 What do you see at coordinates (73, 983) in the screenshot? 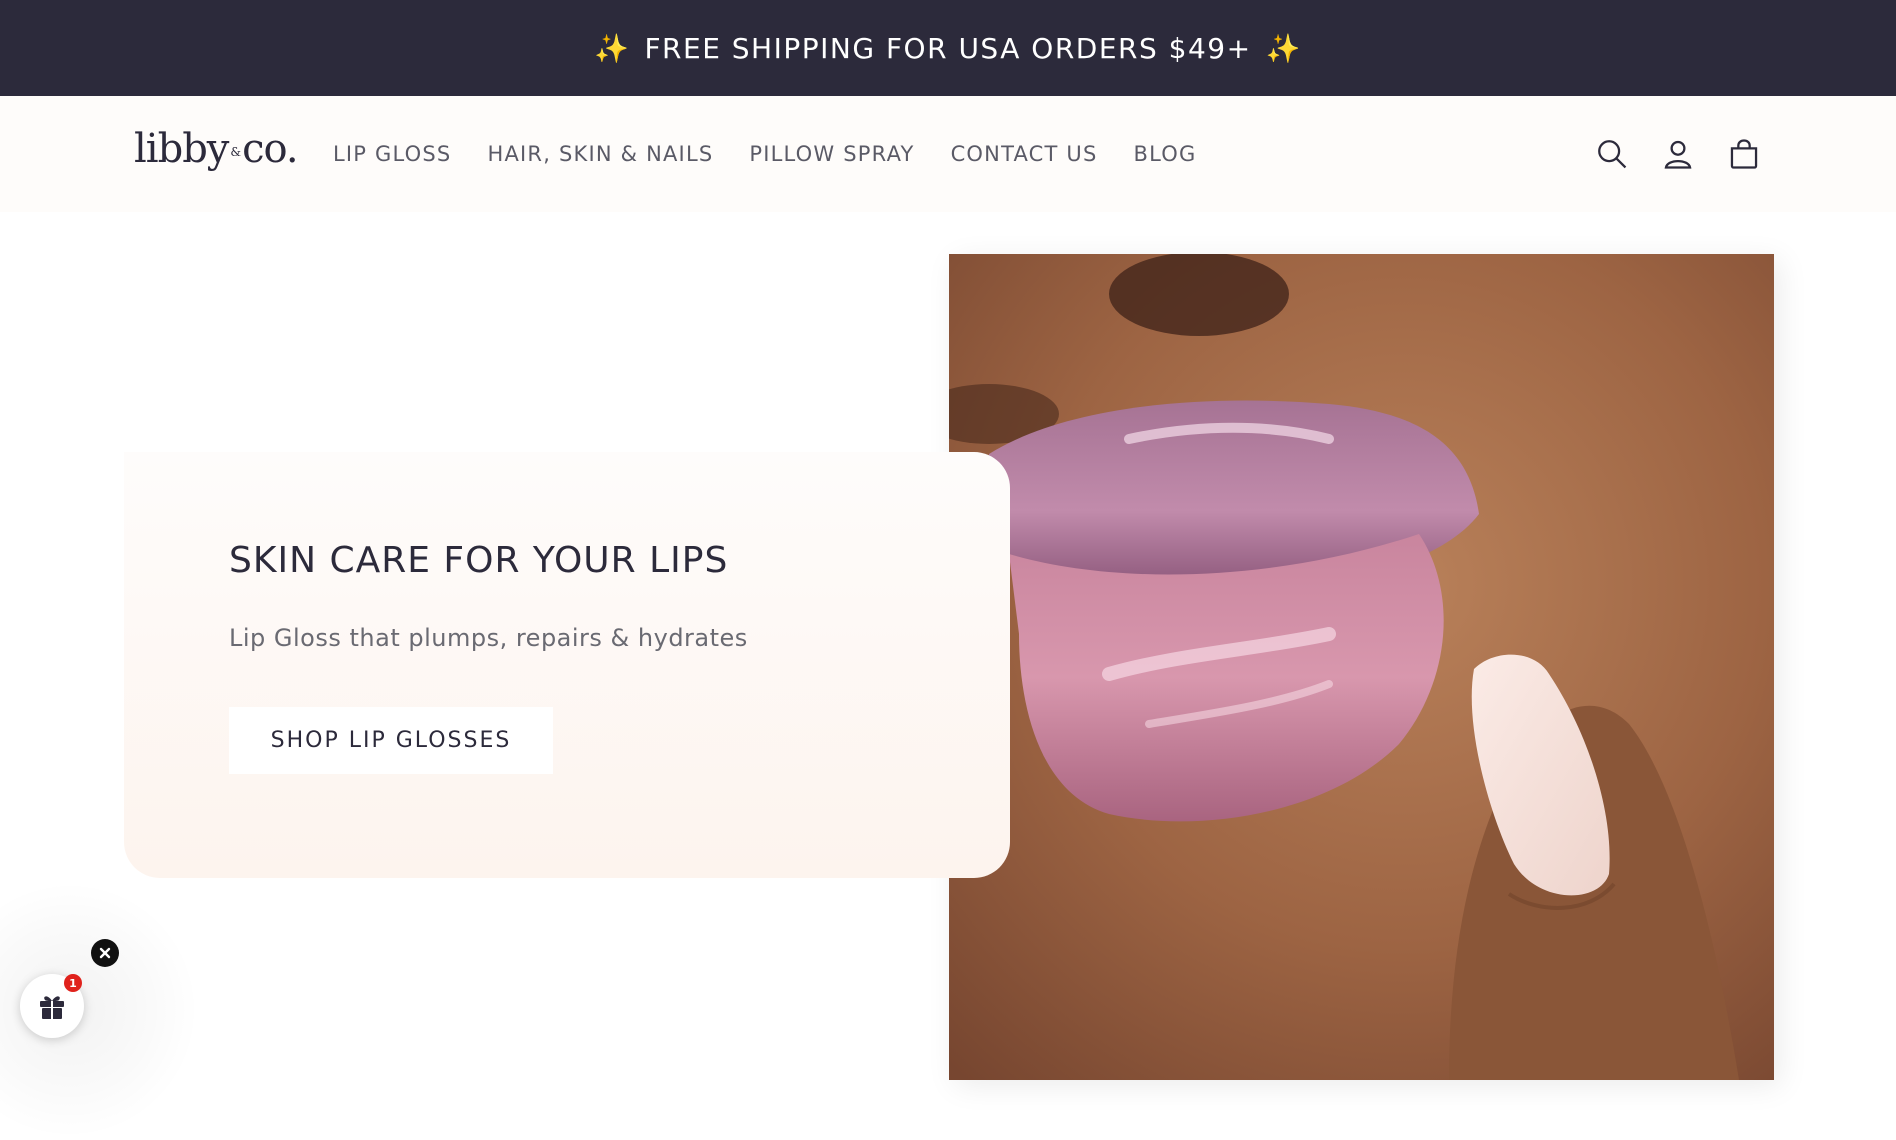
I see `gift-badge: 1` at bounding box center [73, 983].